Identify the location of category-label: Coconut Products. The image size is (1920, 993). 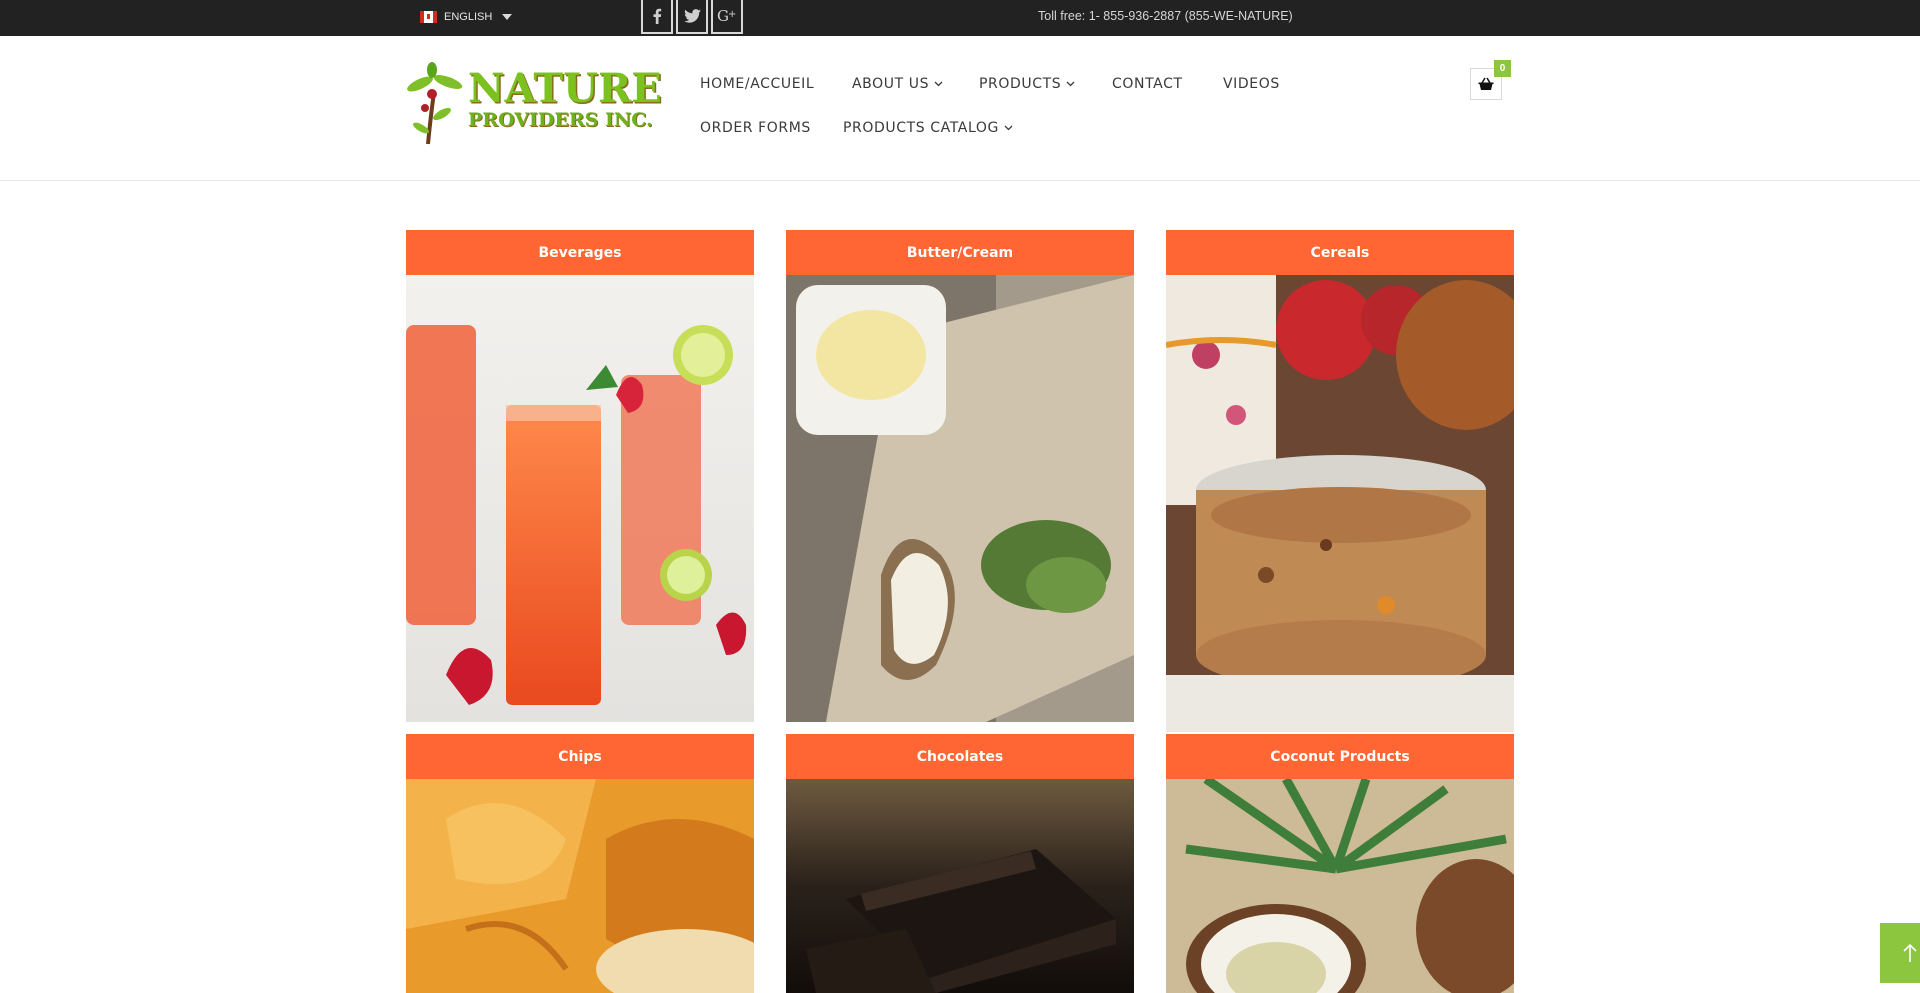
(1340, 756).